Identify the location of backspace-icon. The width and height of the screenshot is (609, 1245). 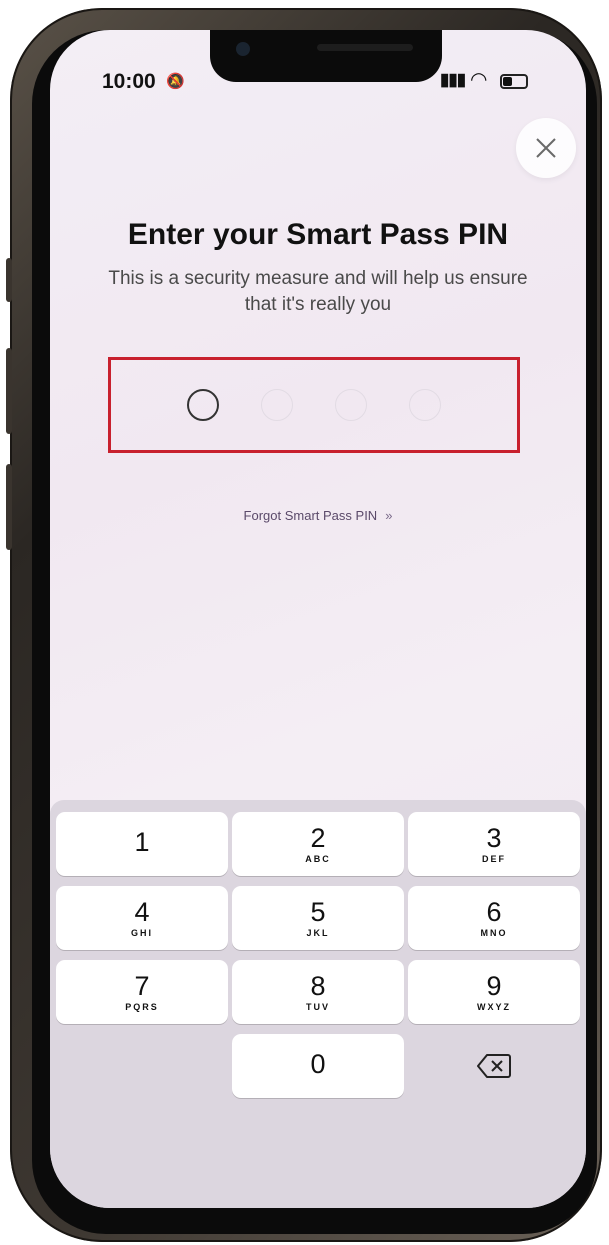
(494, 1066).